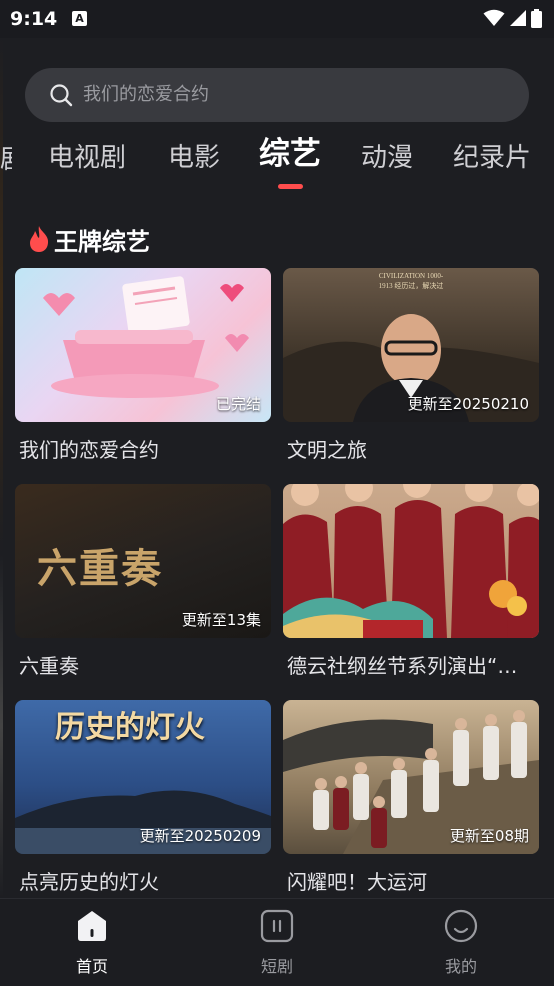  I want to click on profile-icon, so click(461, 926).